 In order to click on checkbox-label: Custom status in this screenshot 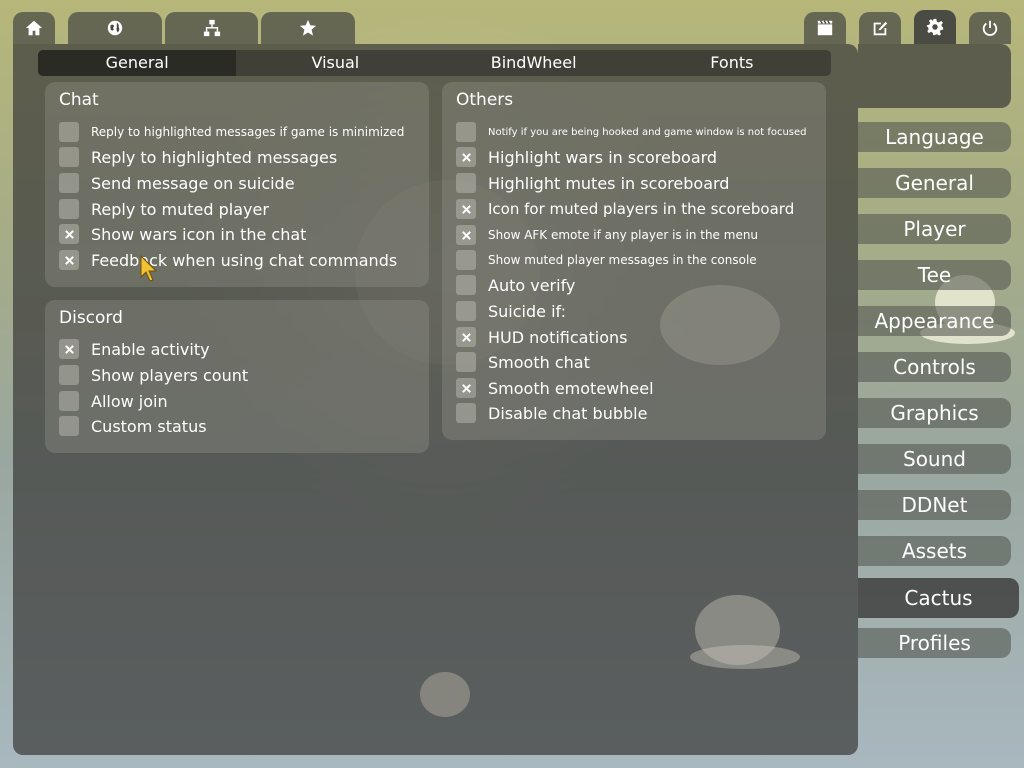, I will do `click(149, 426)`.